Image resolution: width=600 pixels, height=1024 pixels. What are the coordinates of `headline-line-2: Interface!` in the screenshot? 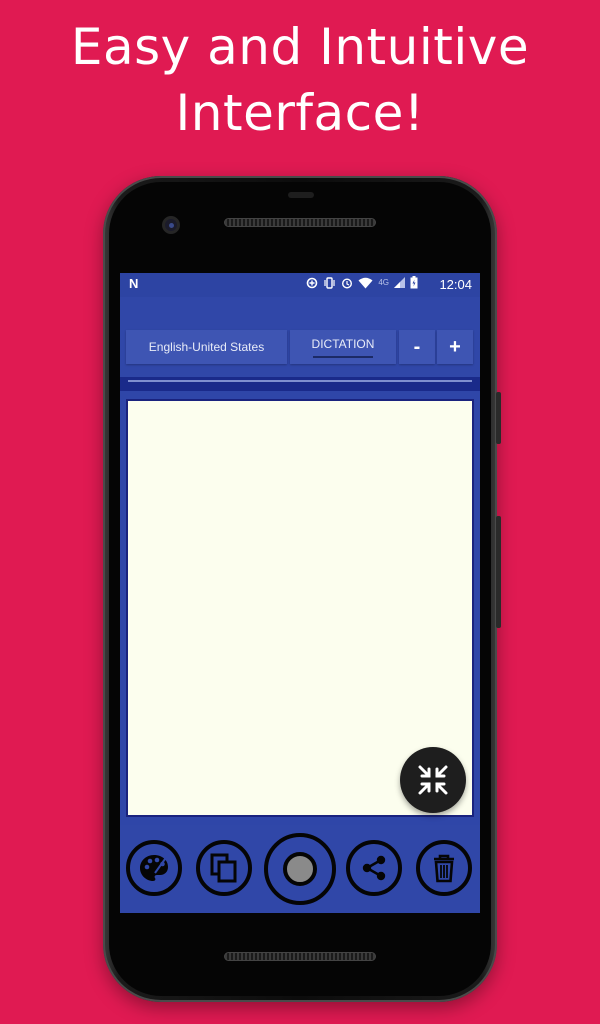 It's located at (300, 113).